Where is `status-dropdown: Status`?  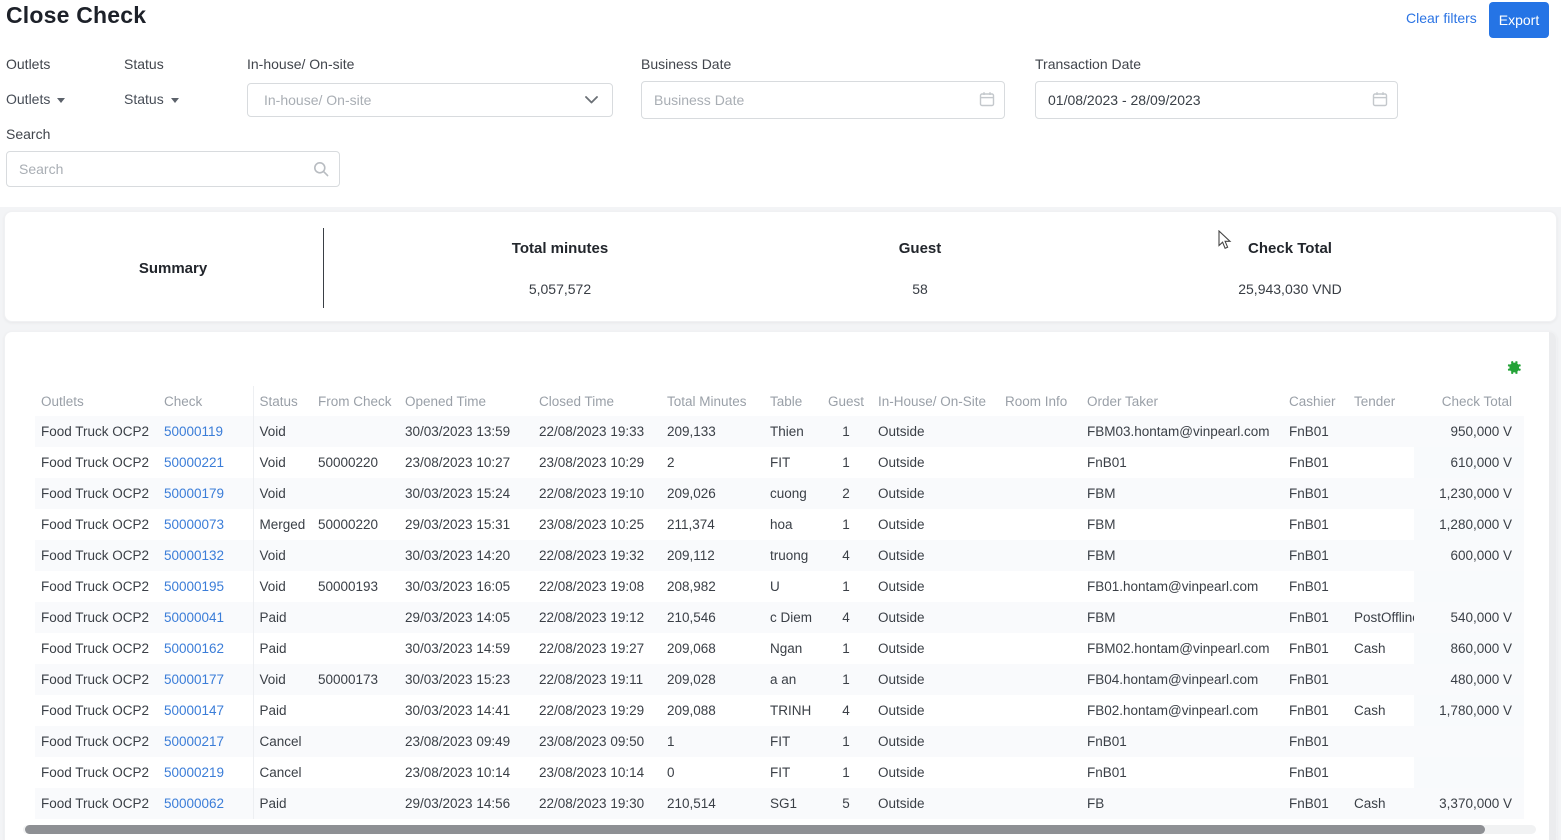
status-dropdown: Status is located at coordinates (151, 99).